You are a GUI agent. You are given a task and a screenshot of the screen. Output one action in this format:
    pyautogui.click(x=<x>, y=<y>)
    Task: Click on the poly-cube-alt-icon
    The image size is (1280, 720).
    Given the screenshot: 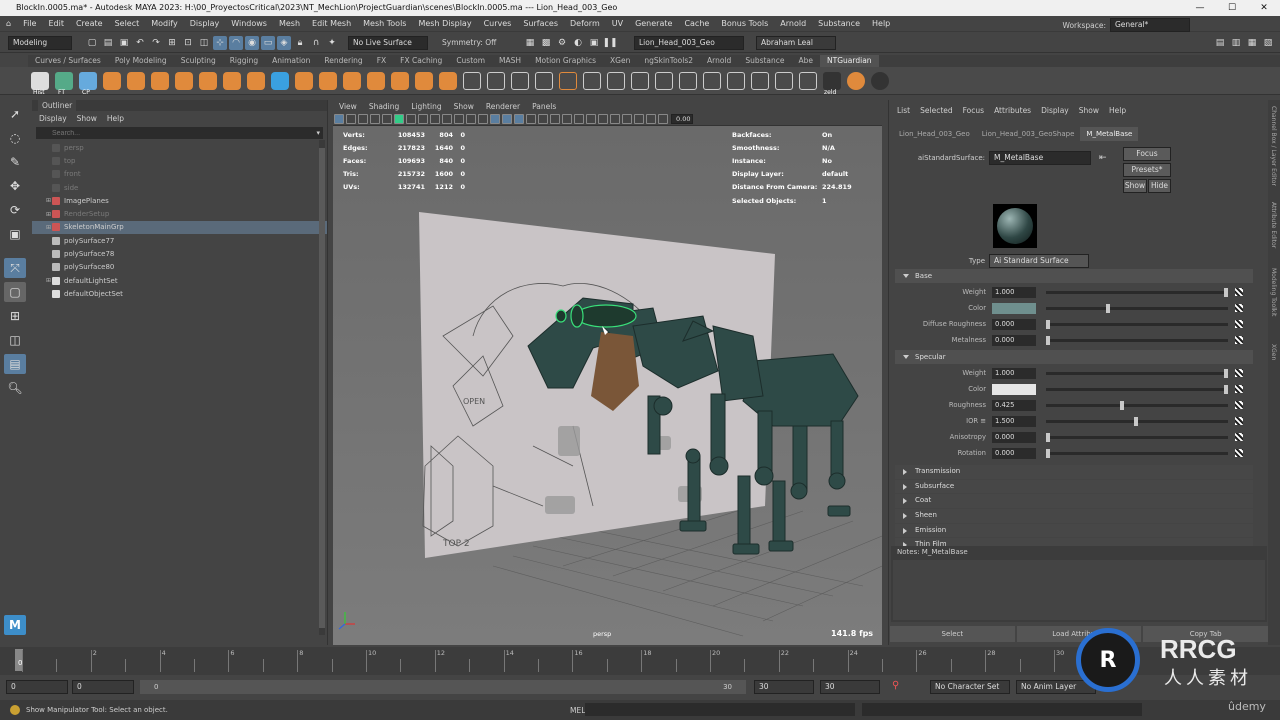 What is the action you would take?
    pyautogui.click(x=160, y=80)
    